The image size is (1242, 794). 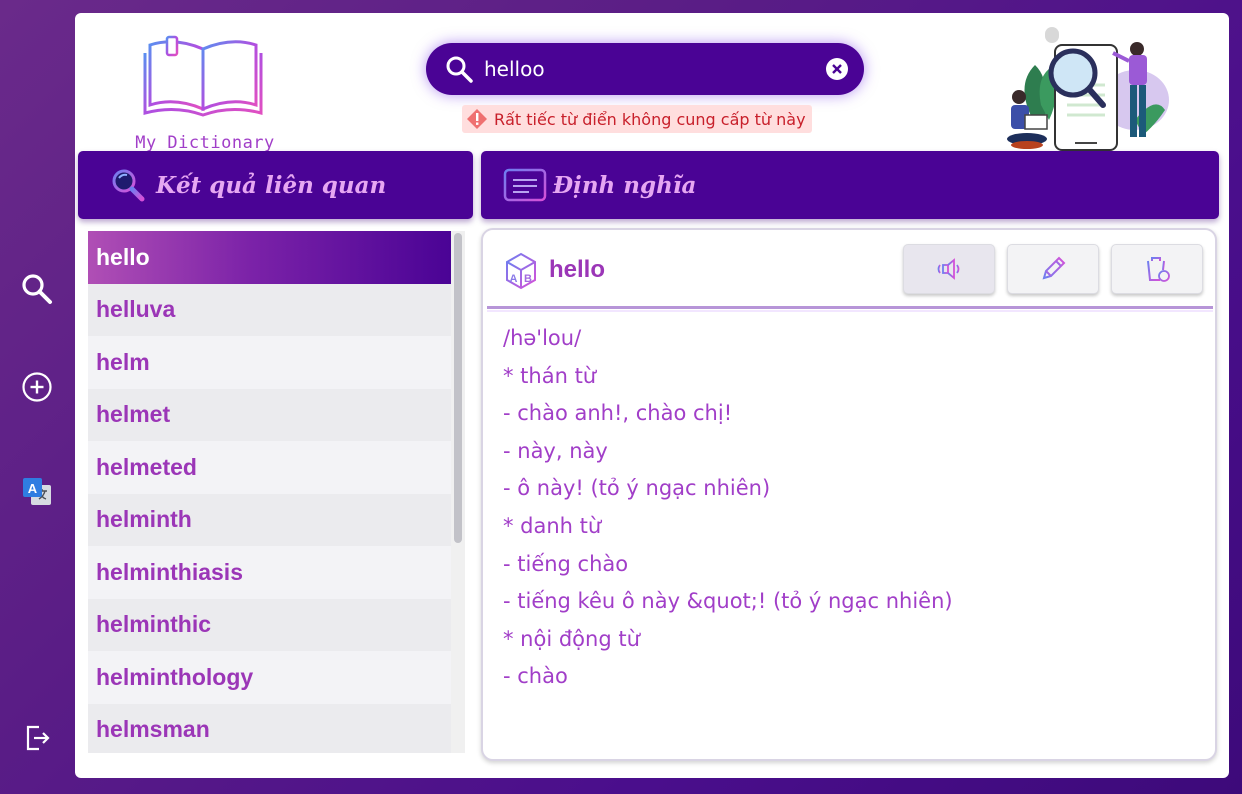 I want to click on definition-line: * nội động từ, so click(x=571, y=638).